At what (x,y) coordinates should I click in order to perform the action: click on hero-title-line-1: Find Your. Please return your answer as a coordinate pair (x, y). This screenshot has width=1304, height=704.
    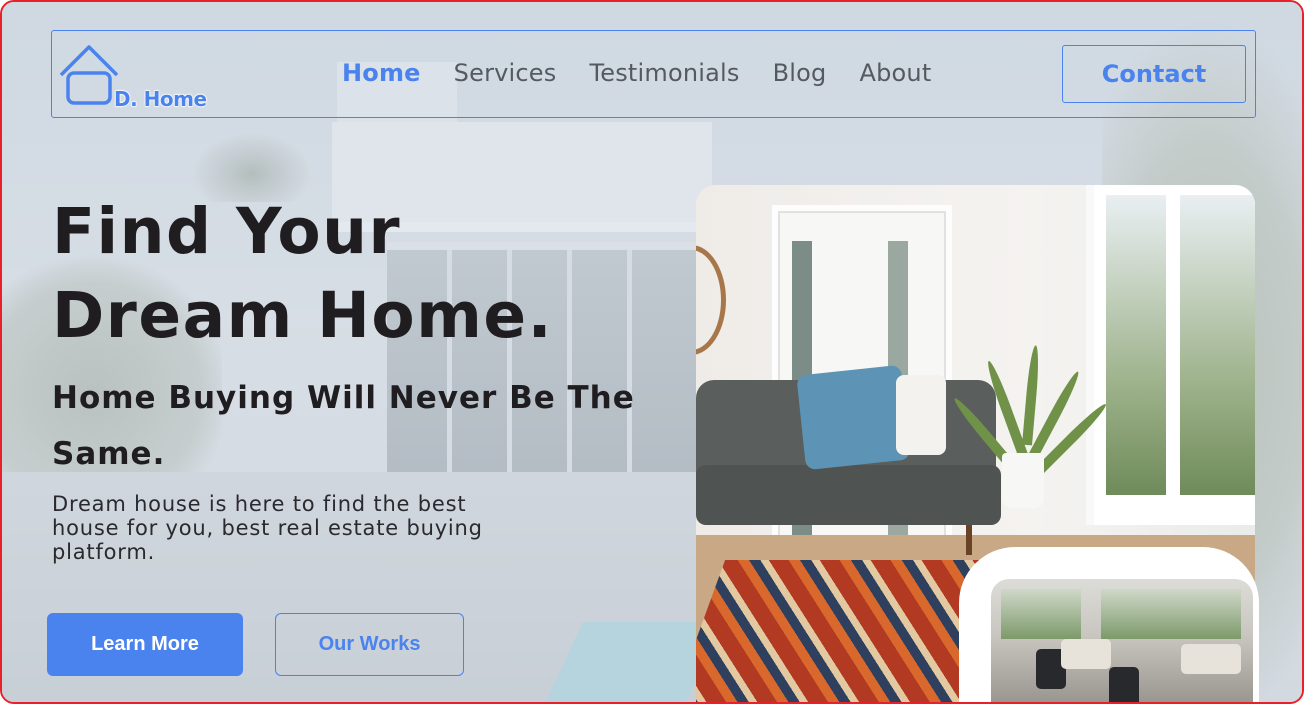
    Looking at the image, I should click on (227, 231).